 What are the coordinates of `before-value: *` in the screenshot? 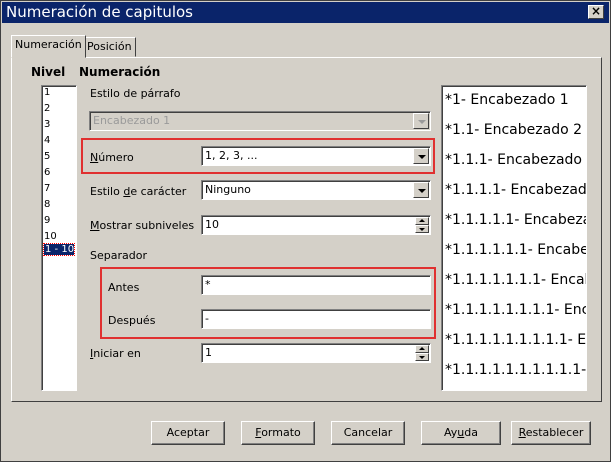 It's located at (208, 284).